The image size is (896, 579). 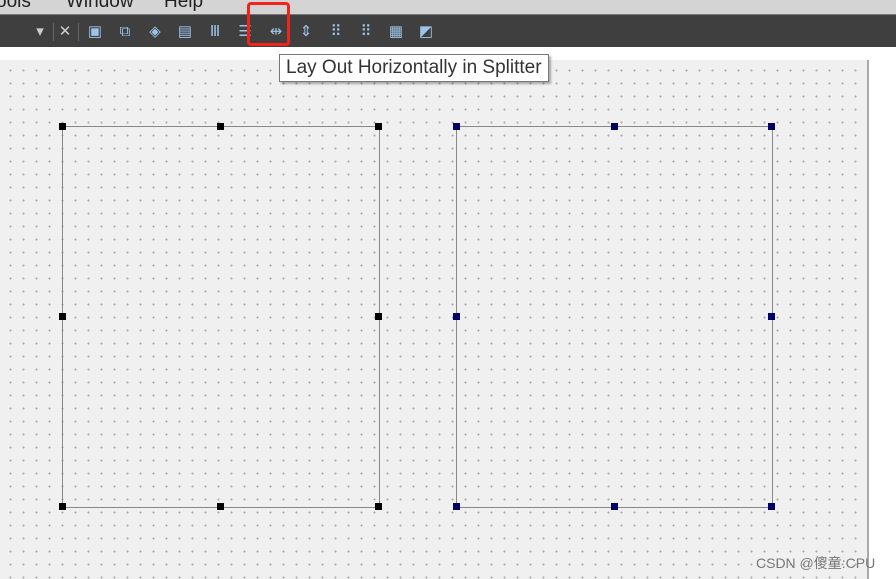 What do you see at coordinates (336, 31) in the screenshot?
I see `lay-out-form-icon: ⠿` at bounding box center [336, 31].